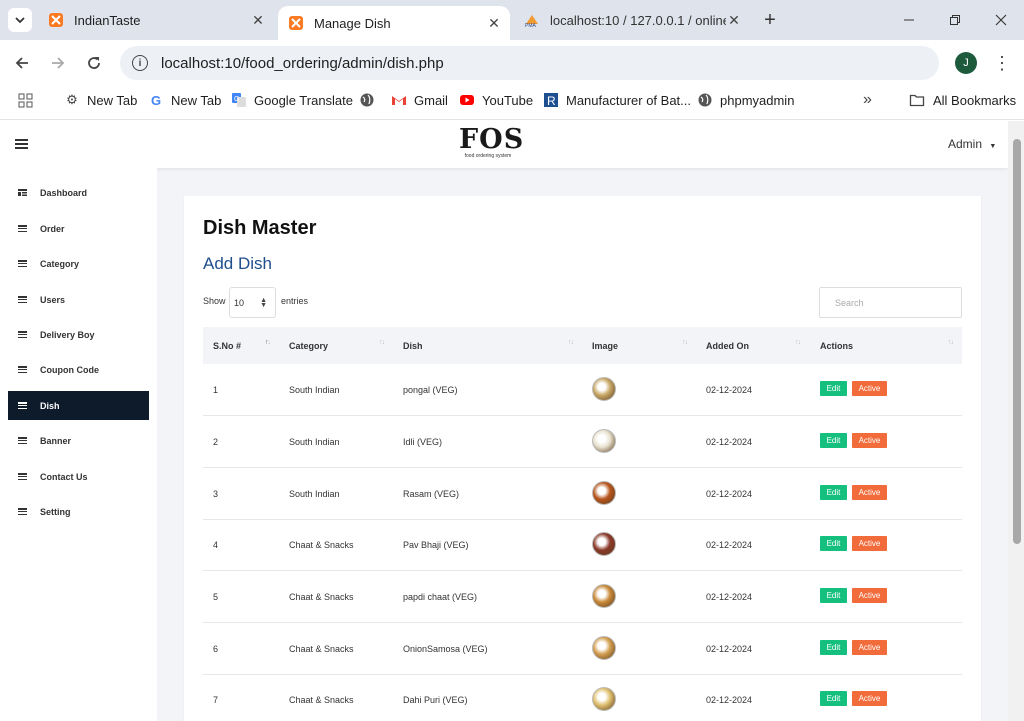 The image size is (1024, 721). What do you see at coordinates (770, 20) in the screenshot?
I see `new-tab-button: +` at bounding box center [770, 20].